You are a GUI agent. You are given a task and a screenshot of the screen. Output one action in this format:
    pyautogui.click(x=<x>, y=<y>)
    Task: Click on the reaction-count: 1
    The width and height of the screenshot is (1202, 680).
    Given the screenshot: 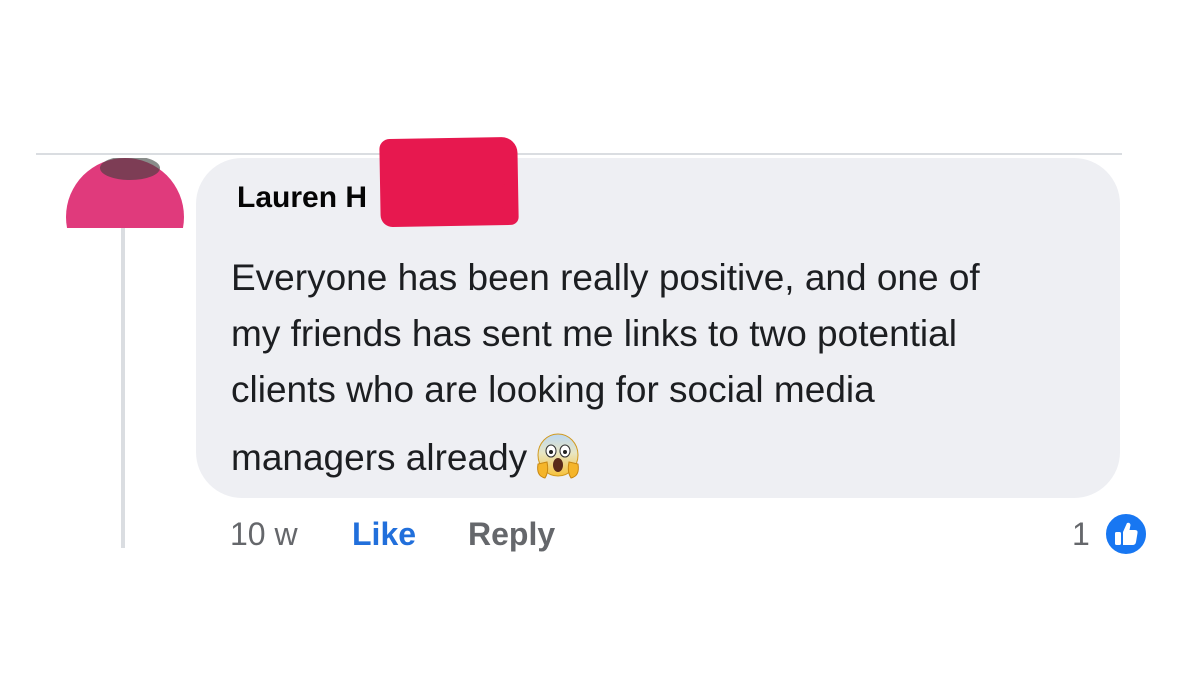 What is the action you would take?
    pyautogui.click(x=1081, y=534)
    